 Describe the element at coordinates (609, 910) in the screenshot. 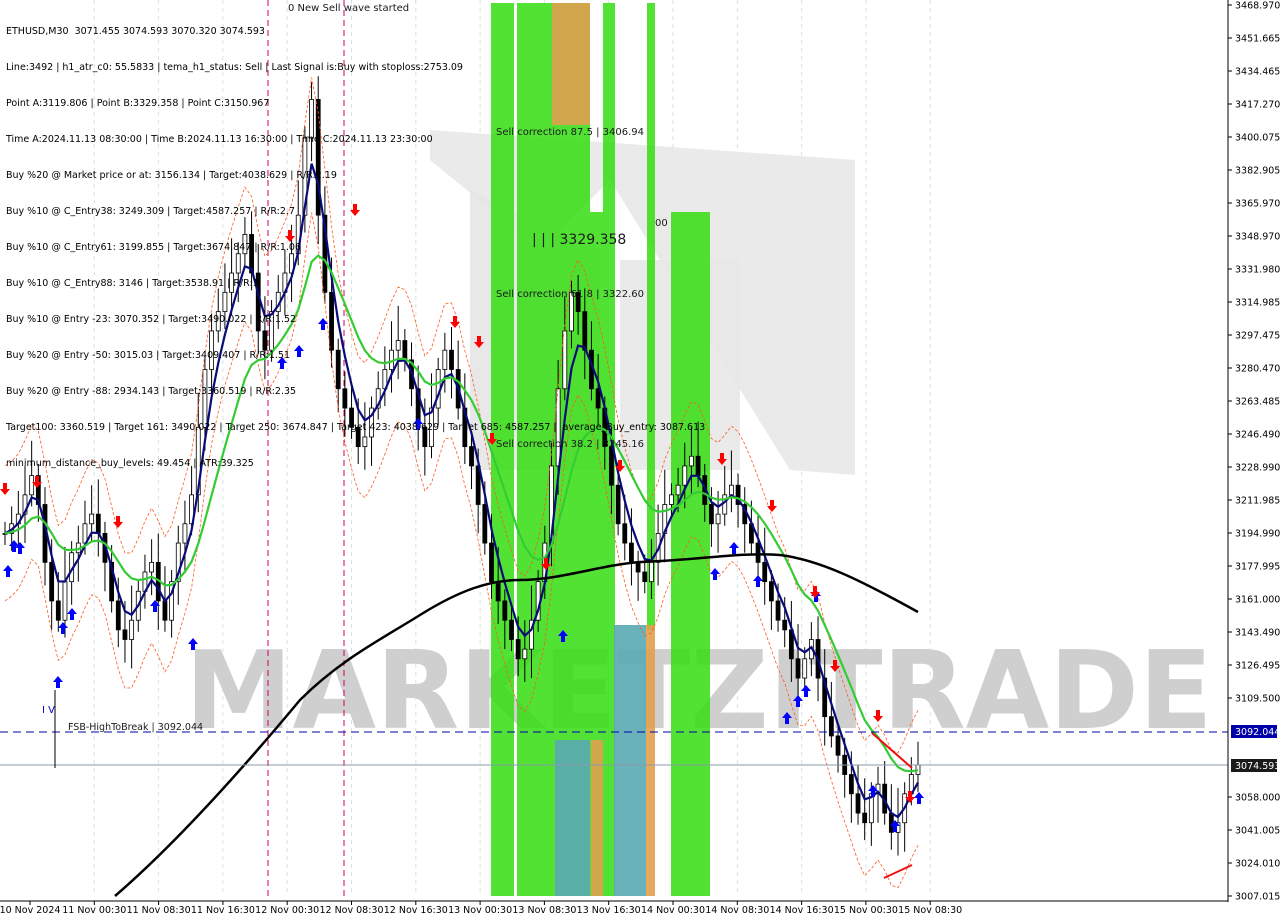

I see `x-tick-label: 13 Nov 16:30` at that location.